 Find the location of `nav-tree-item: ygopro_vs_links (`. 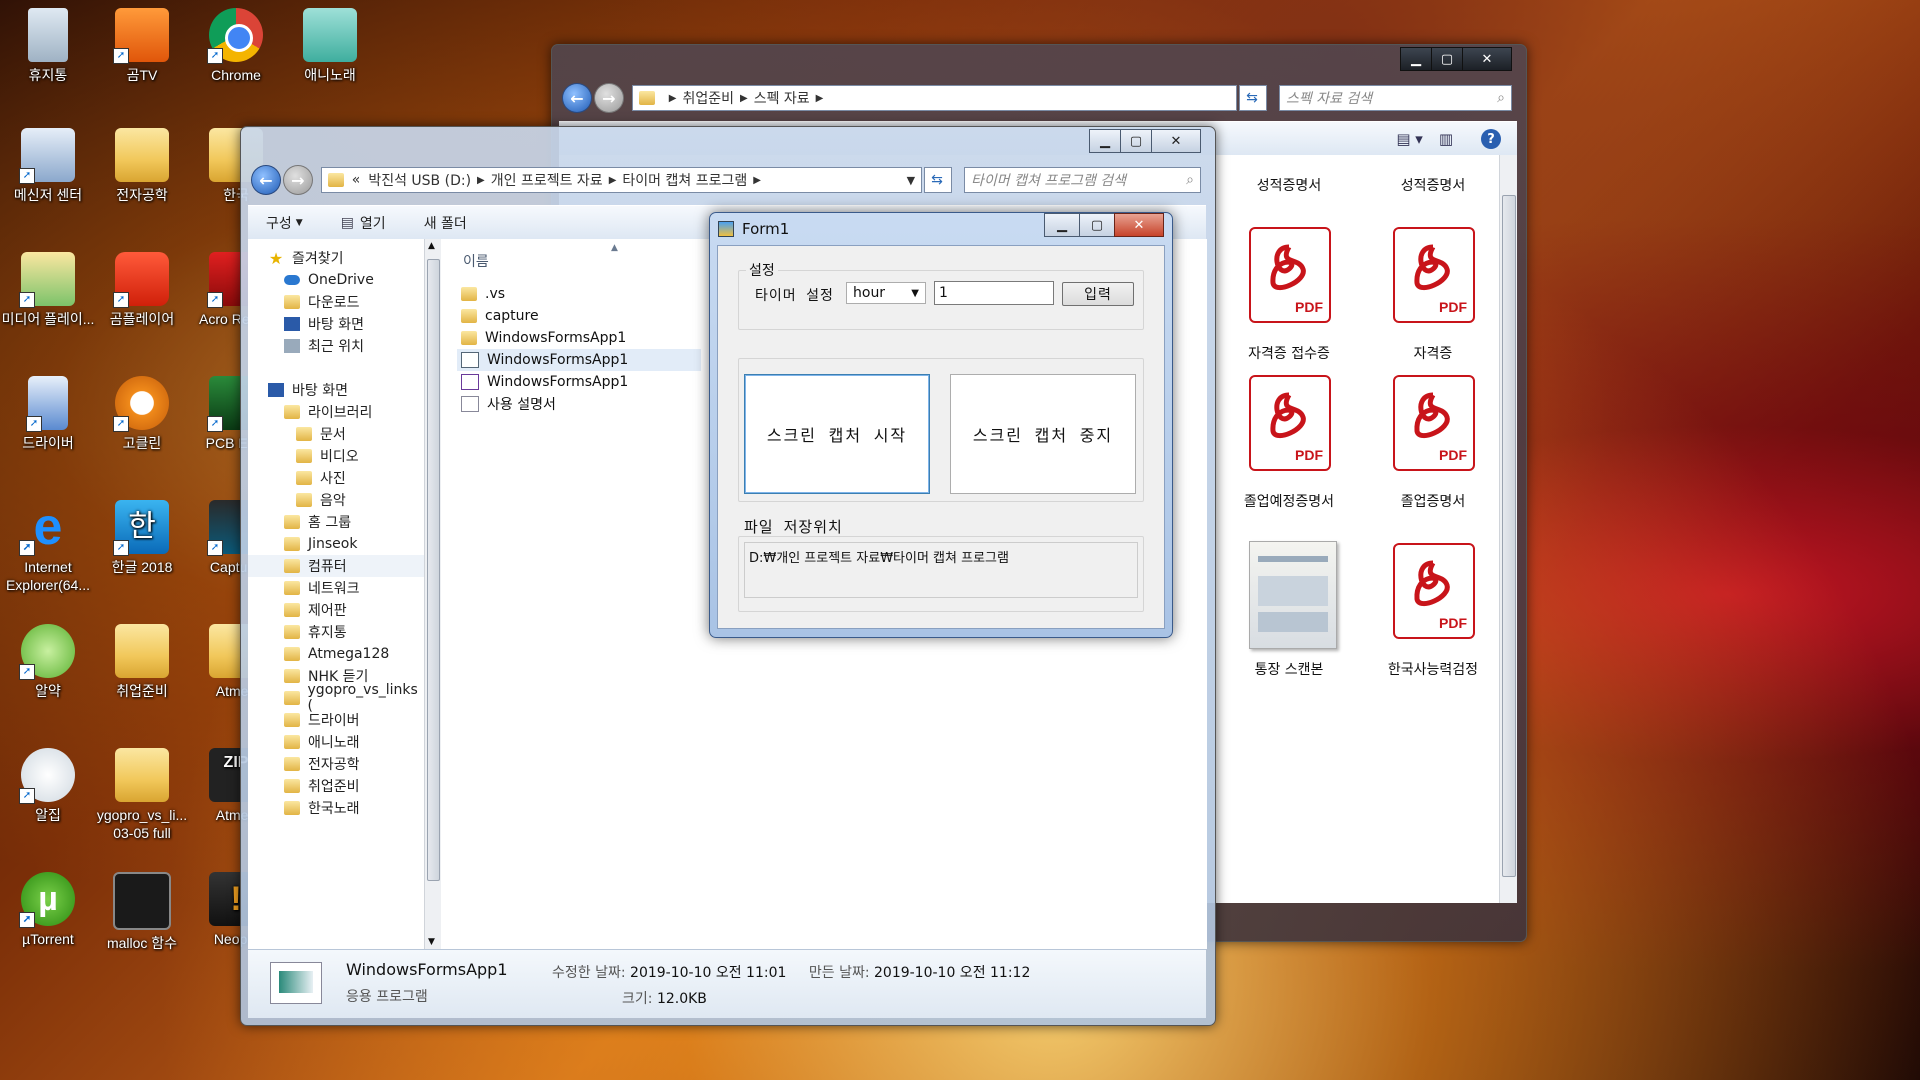

nav-tree-item: ygopro_vs_links ( is located at coordinates (336, 698).